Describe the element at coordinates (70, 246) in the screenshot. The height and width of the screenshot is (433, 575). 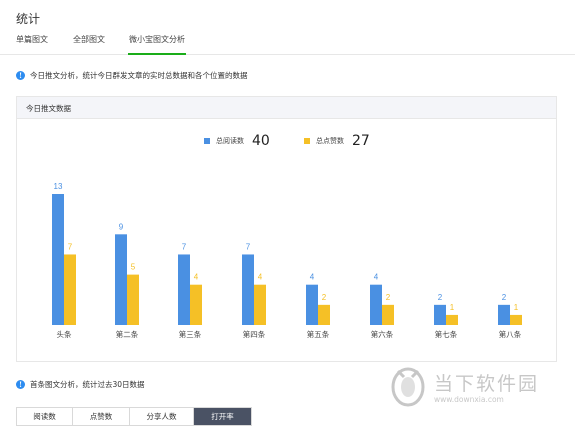
I see `likes-value-label-headline: 7` at that location.